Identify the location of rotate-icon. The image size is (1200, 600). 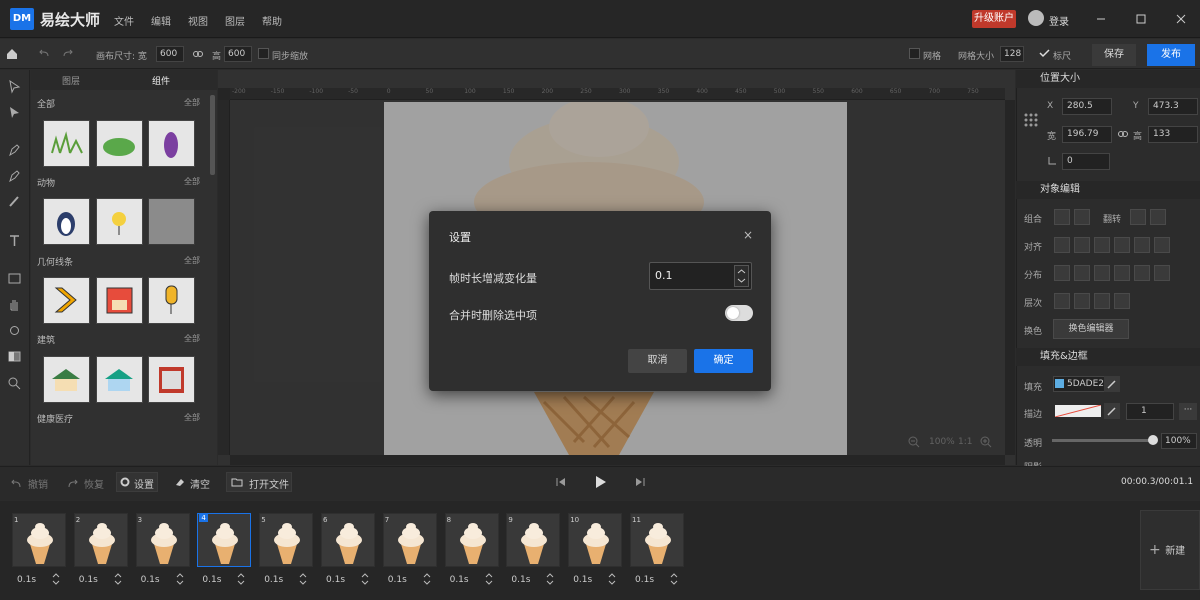
(14, 330).